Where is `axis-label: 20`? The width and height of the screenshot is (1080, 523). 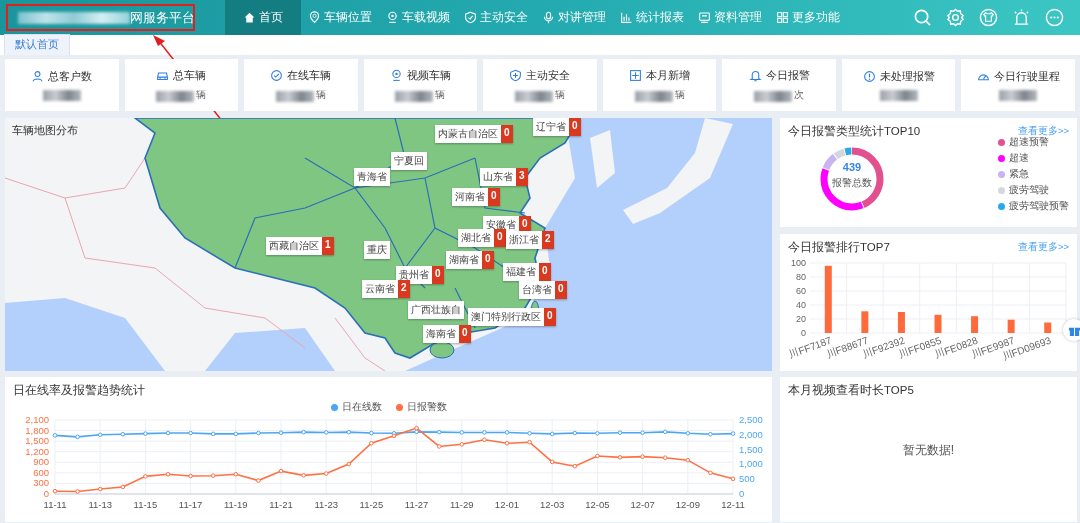
axis-label: 20 is located at coordinates (801, 319).